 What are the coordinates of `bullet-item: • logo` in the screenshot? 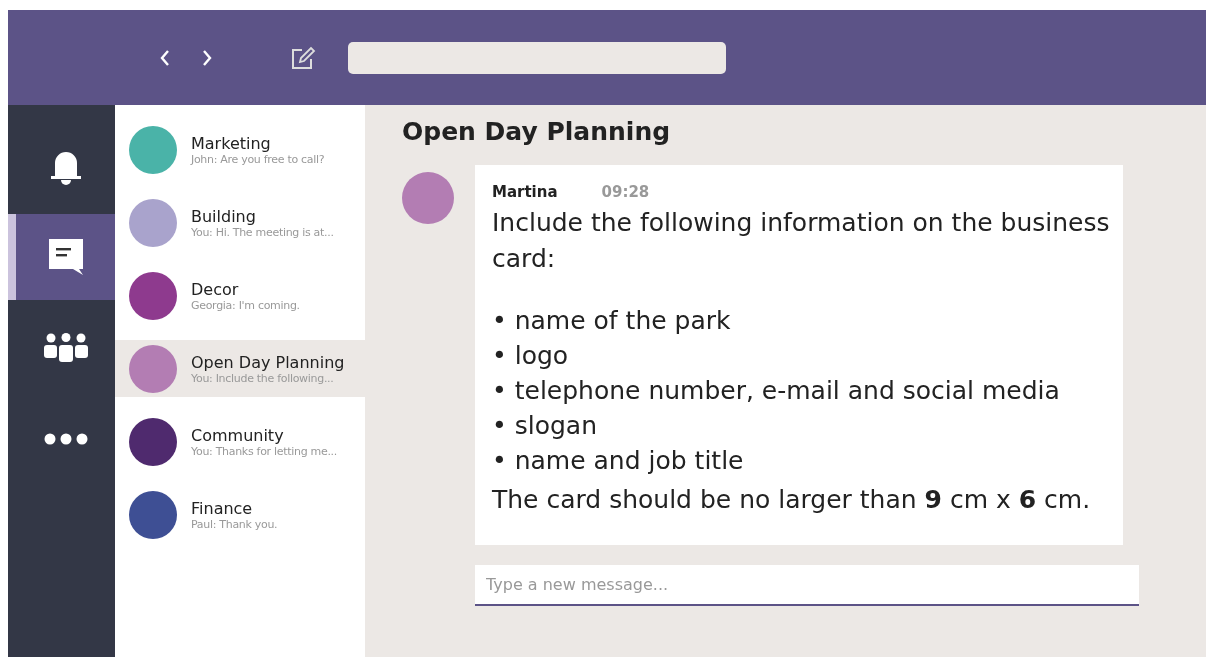 It's located at (531, 356).